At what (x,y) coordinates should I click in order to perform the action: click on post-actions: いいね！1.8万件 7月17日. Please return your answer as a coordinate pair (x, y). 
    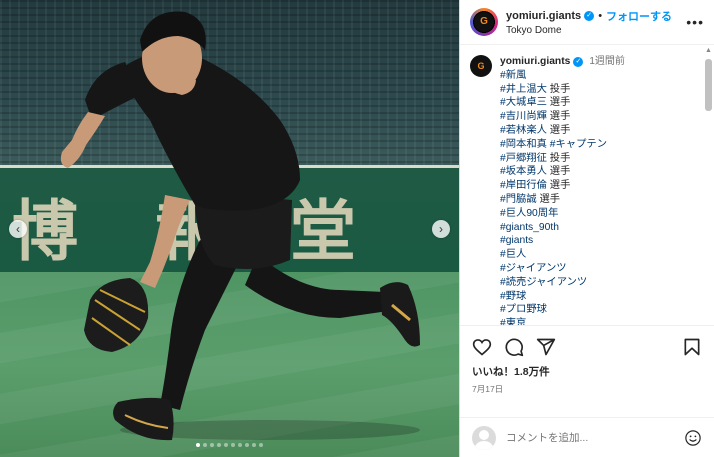
    Looking at the image, I should click on (587, 371).